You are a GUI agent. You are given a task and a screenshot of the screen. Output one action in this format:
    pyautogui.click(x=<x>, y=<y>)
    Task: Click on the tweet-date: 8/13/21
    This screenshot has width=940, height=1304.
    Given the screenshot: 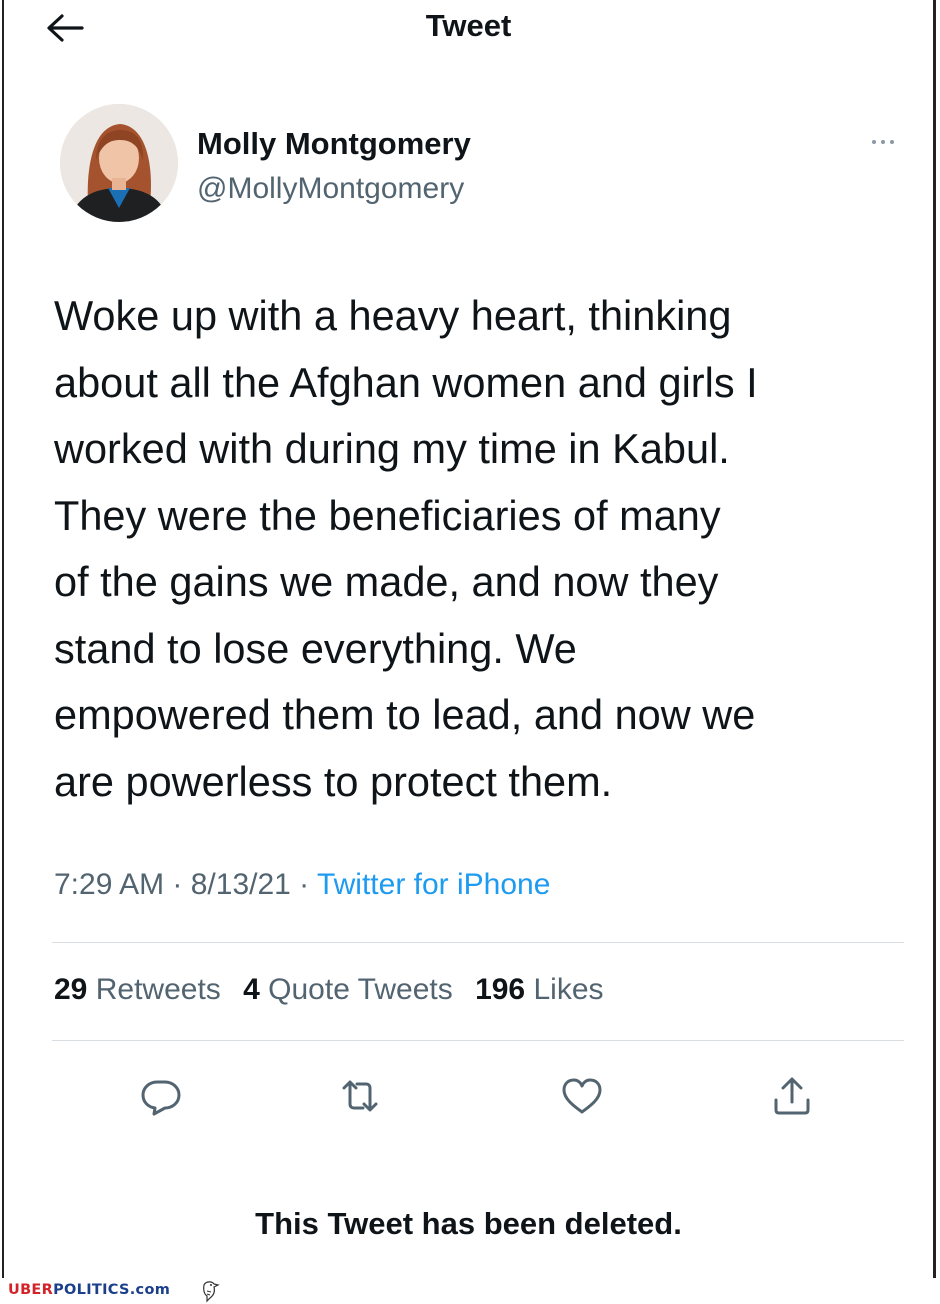 What is the action you would take?
    pyautogui.click(x=241, y=884)
    